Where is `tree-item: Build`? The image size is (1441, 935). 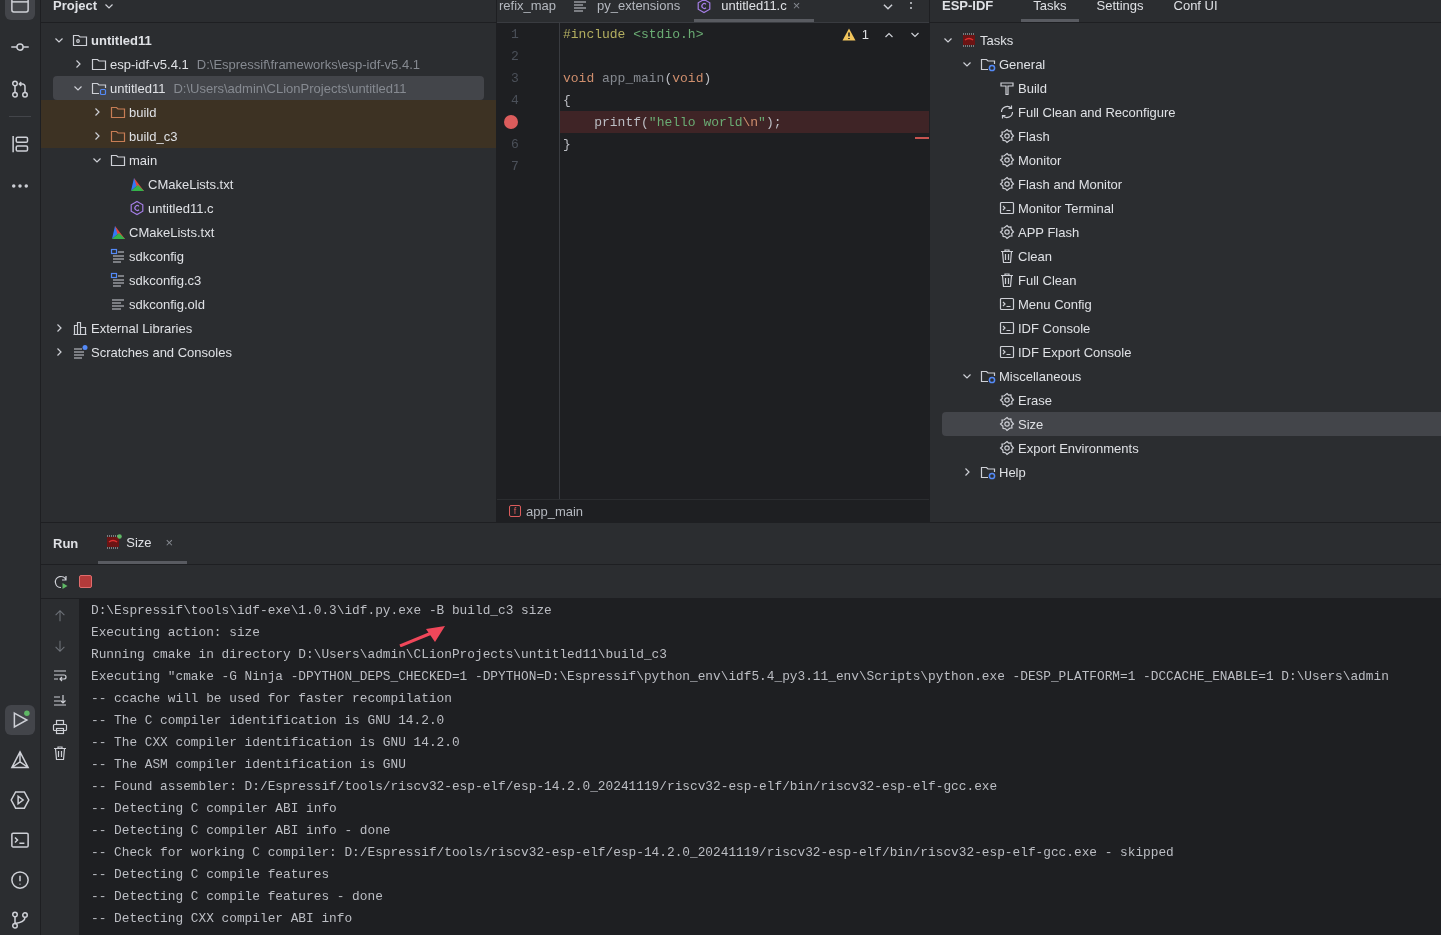 tree-item: Build is located at coordinates (1185, 88).